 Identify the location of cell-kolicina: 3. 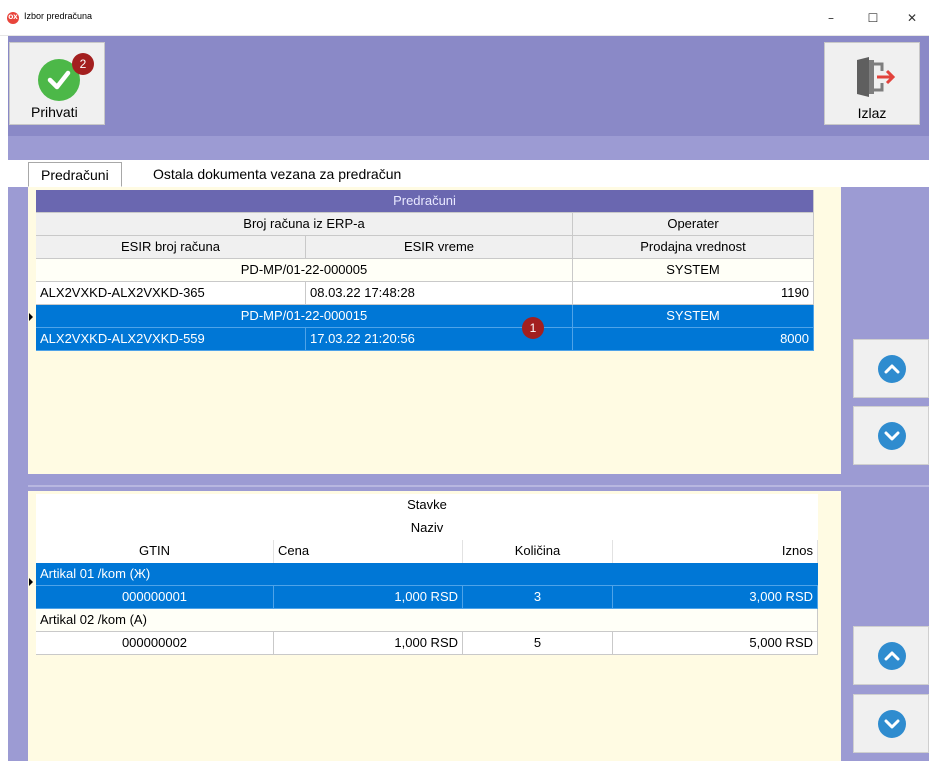
(538, 597).